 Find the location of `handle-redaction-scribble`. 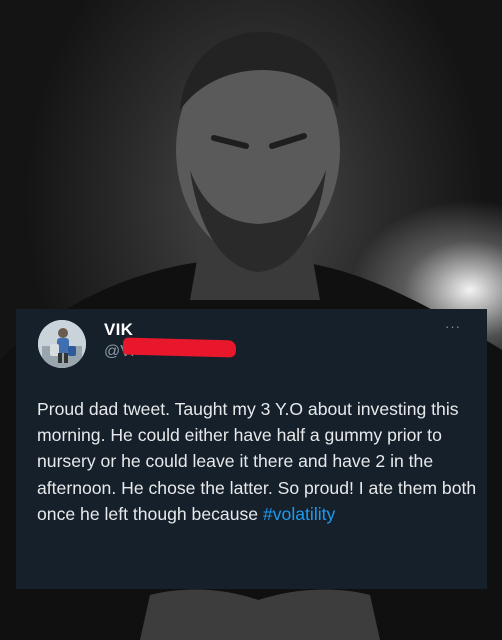

handle-redaction-scribble is located at coordinates (179, 347).